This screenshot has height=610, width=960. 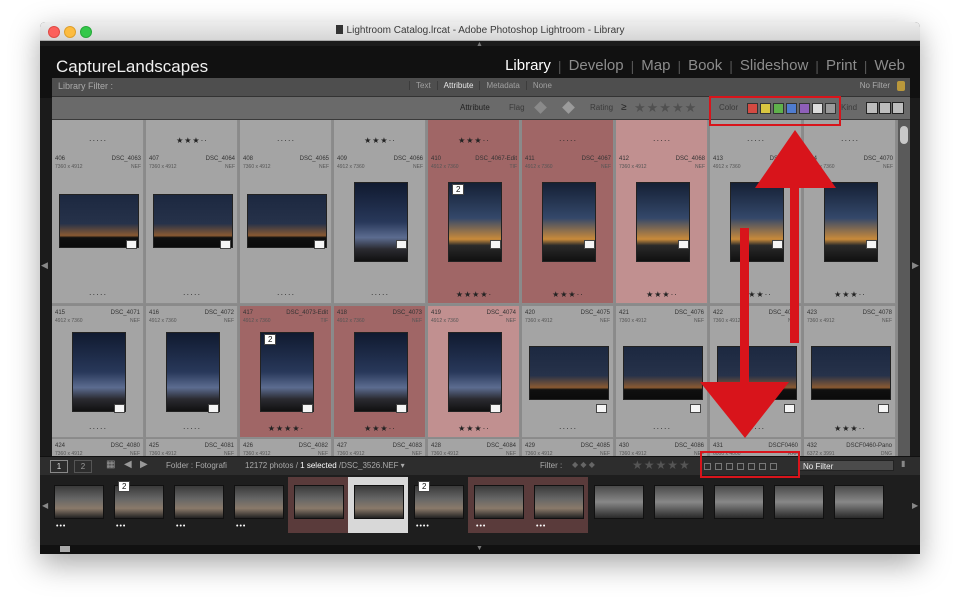 I want to click on monitor-1-button: 1, so click(x=59, y=466).